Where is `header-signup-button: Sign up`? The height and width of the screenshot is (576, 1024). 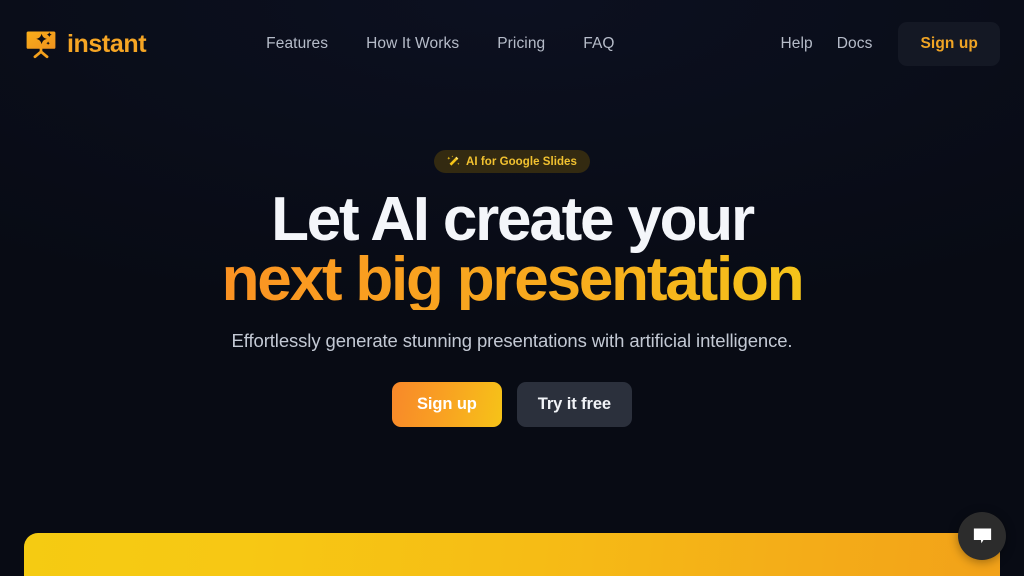 header-signup-button: Sign up is located at coordinates (949, 44).